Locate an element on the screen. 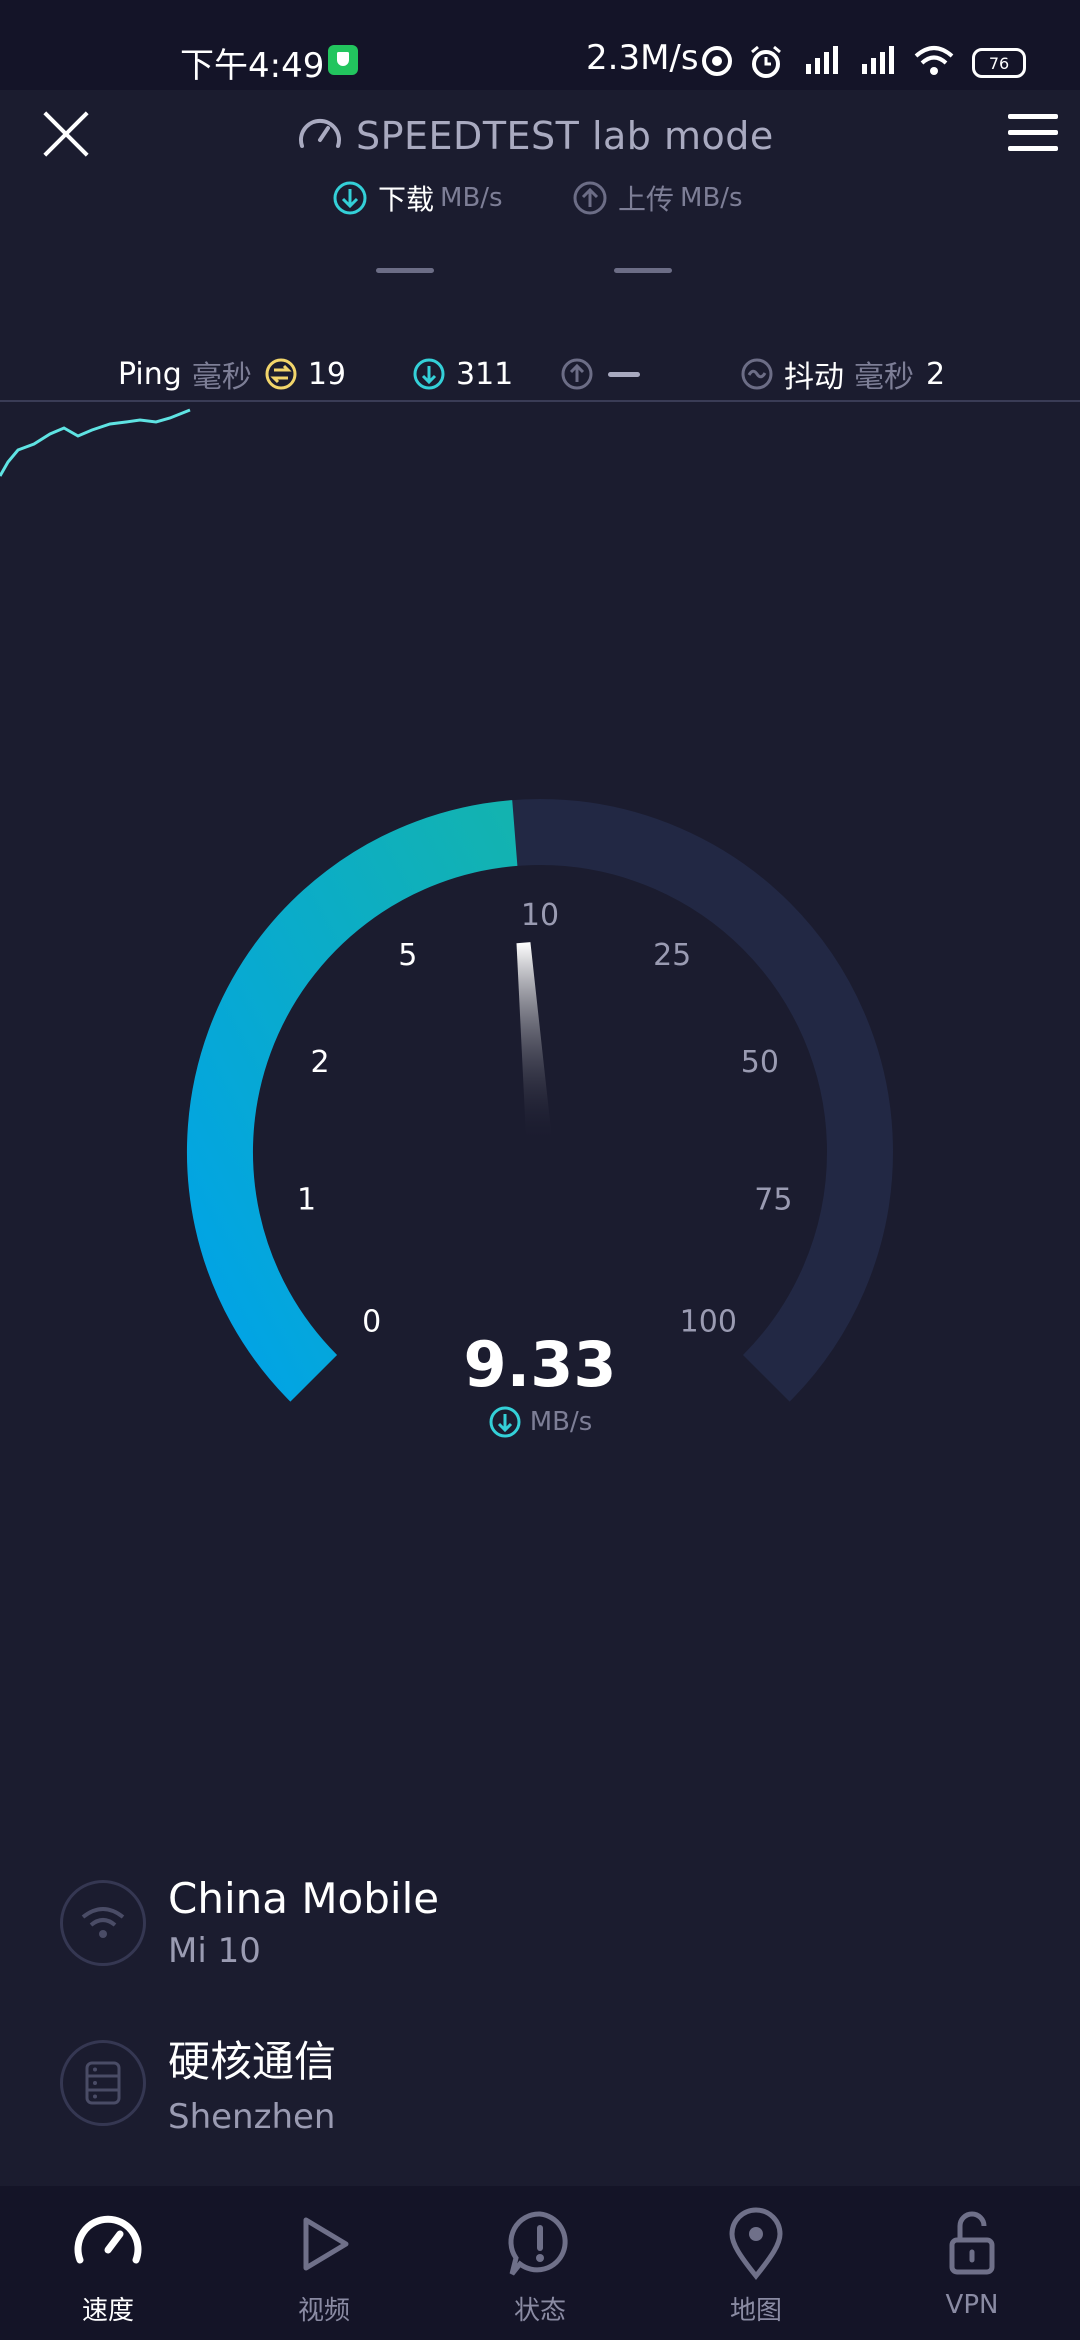  jitter-icon is located at coordinates (757, 374).